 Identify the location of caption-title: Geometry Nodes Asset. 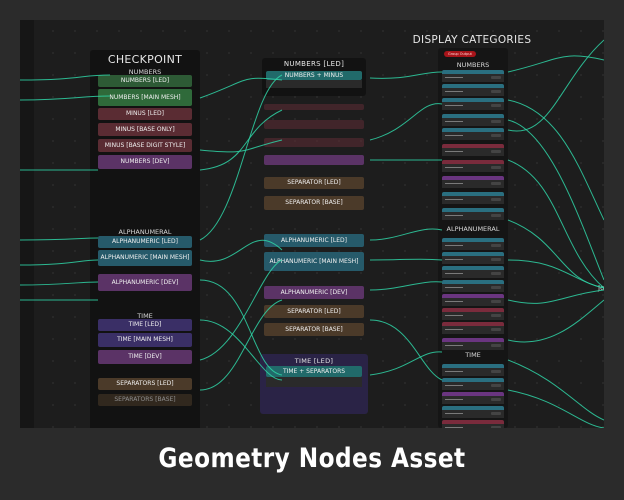
(312, 458).